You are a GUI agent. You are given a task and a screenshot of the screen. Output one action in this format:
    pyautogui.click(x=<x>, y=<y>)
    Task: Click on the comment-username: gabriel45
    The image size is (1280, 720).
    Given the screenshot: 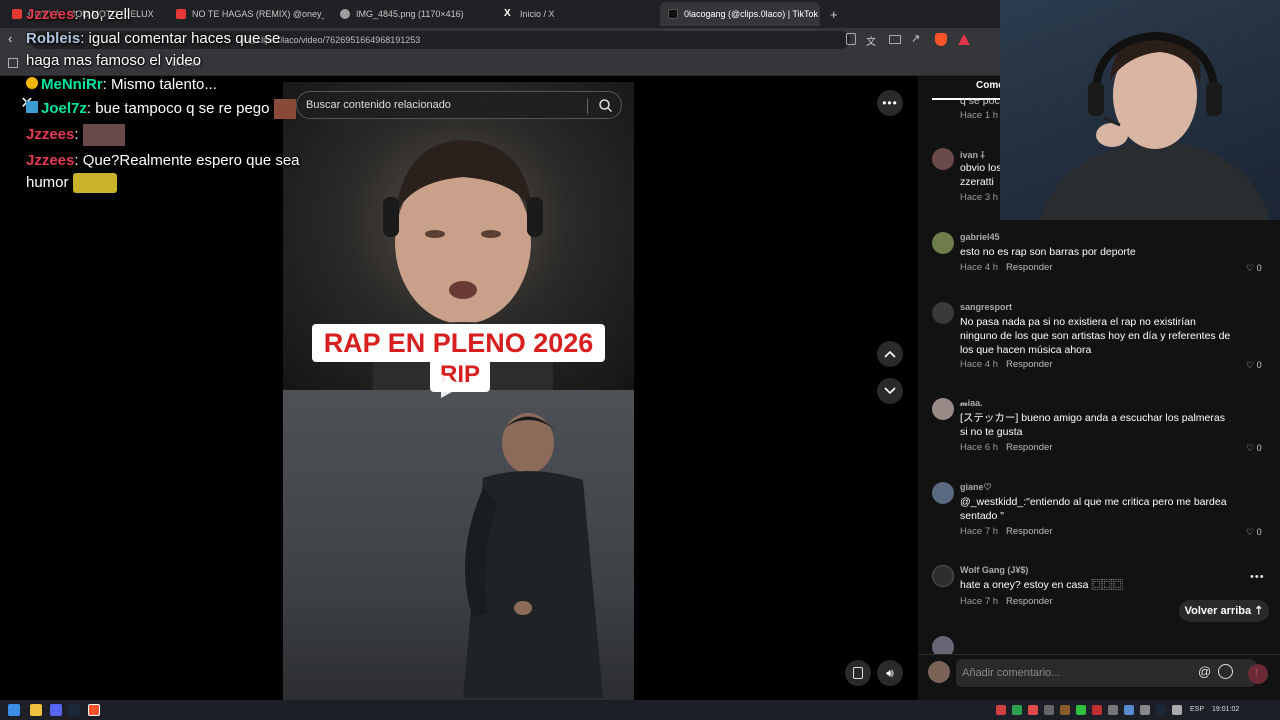 What is the action you would take?
    pyautogui.click(x=980, y=237)
    